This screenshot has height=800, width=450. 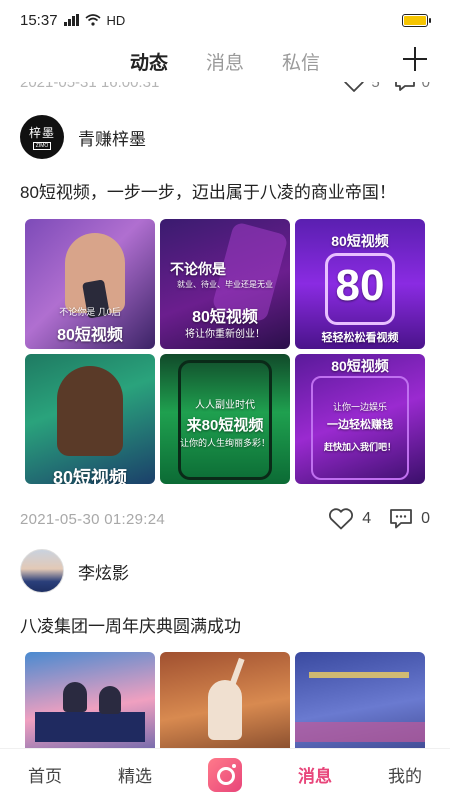 What do you see at coordinates (359, 675) in the screenshot?
I see `light-figure` at bounding box center [359, 675].